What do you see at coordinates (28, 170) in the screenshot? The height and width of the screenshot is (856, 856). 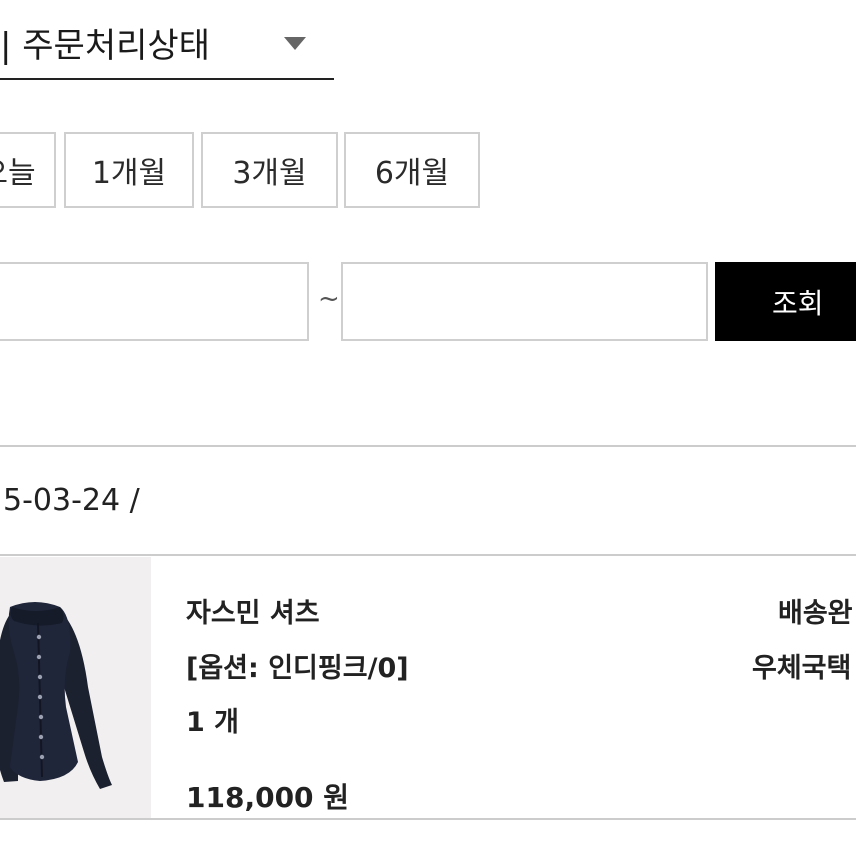 I see `period-button-today: 오늘` at bounding box center [28, 170].